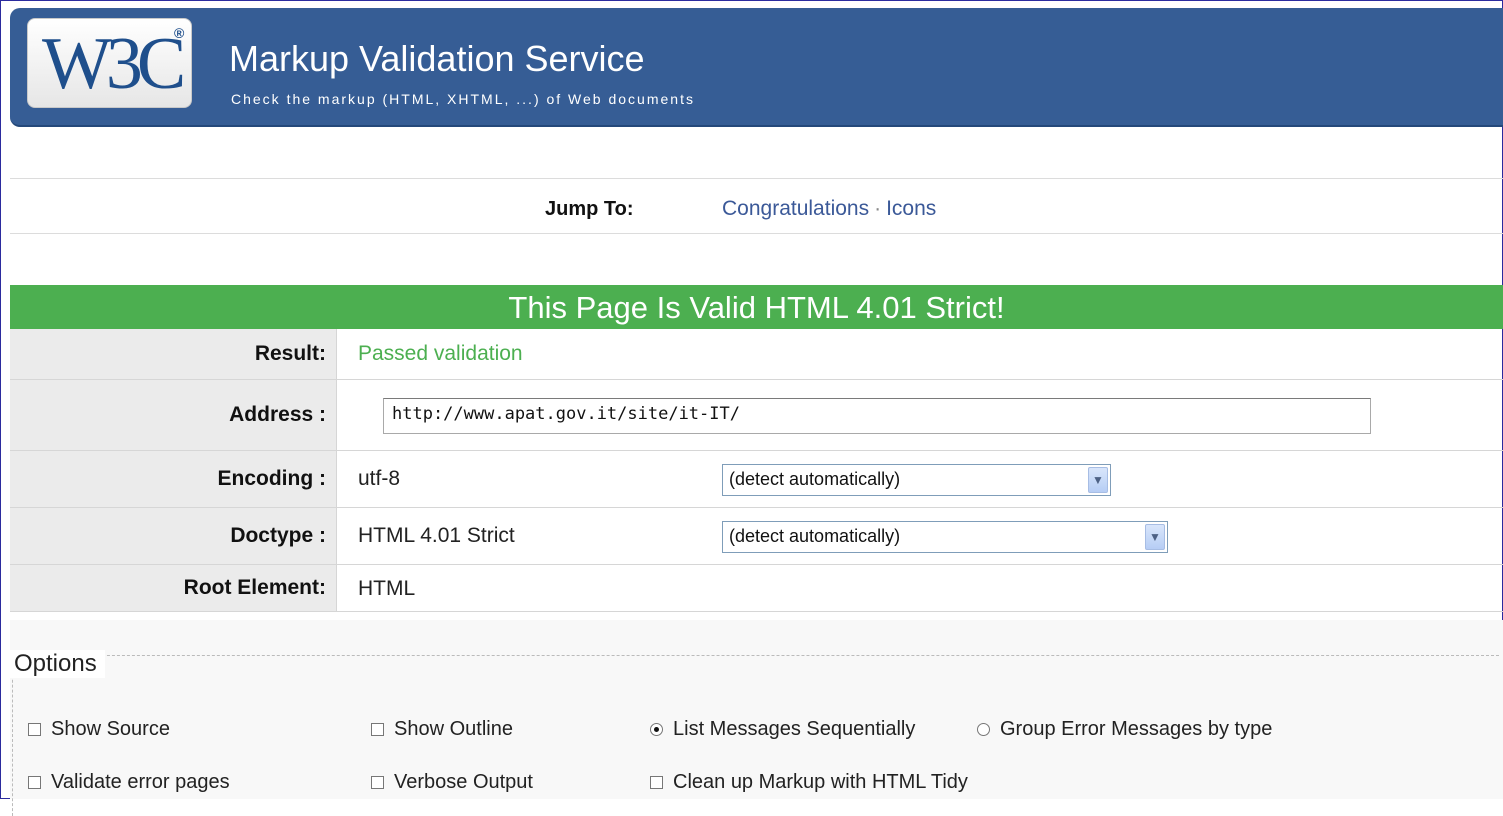 The image size is (1503, 816). I want to click on option-validate-error-pages: Validate error pages, so click(129, 782).